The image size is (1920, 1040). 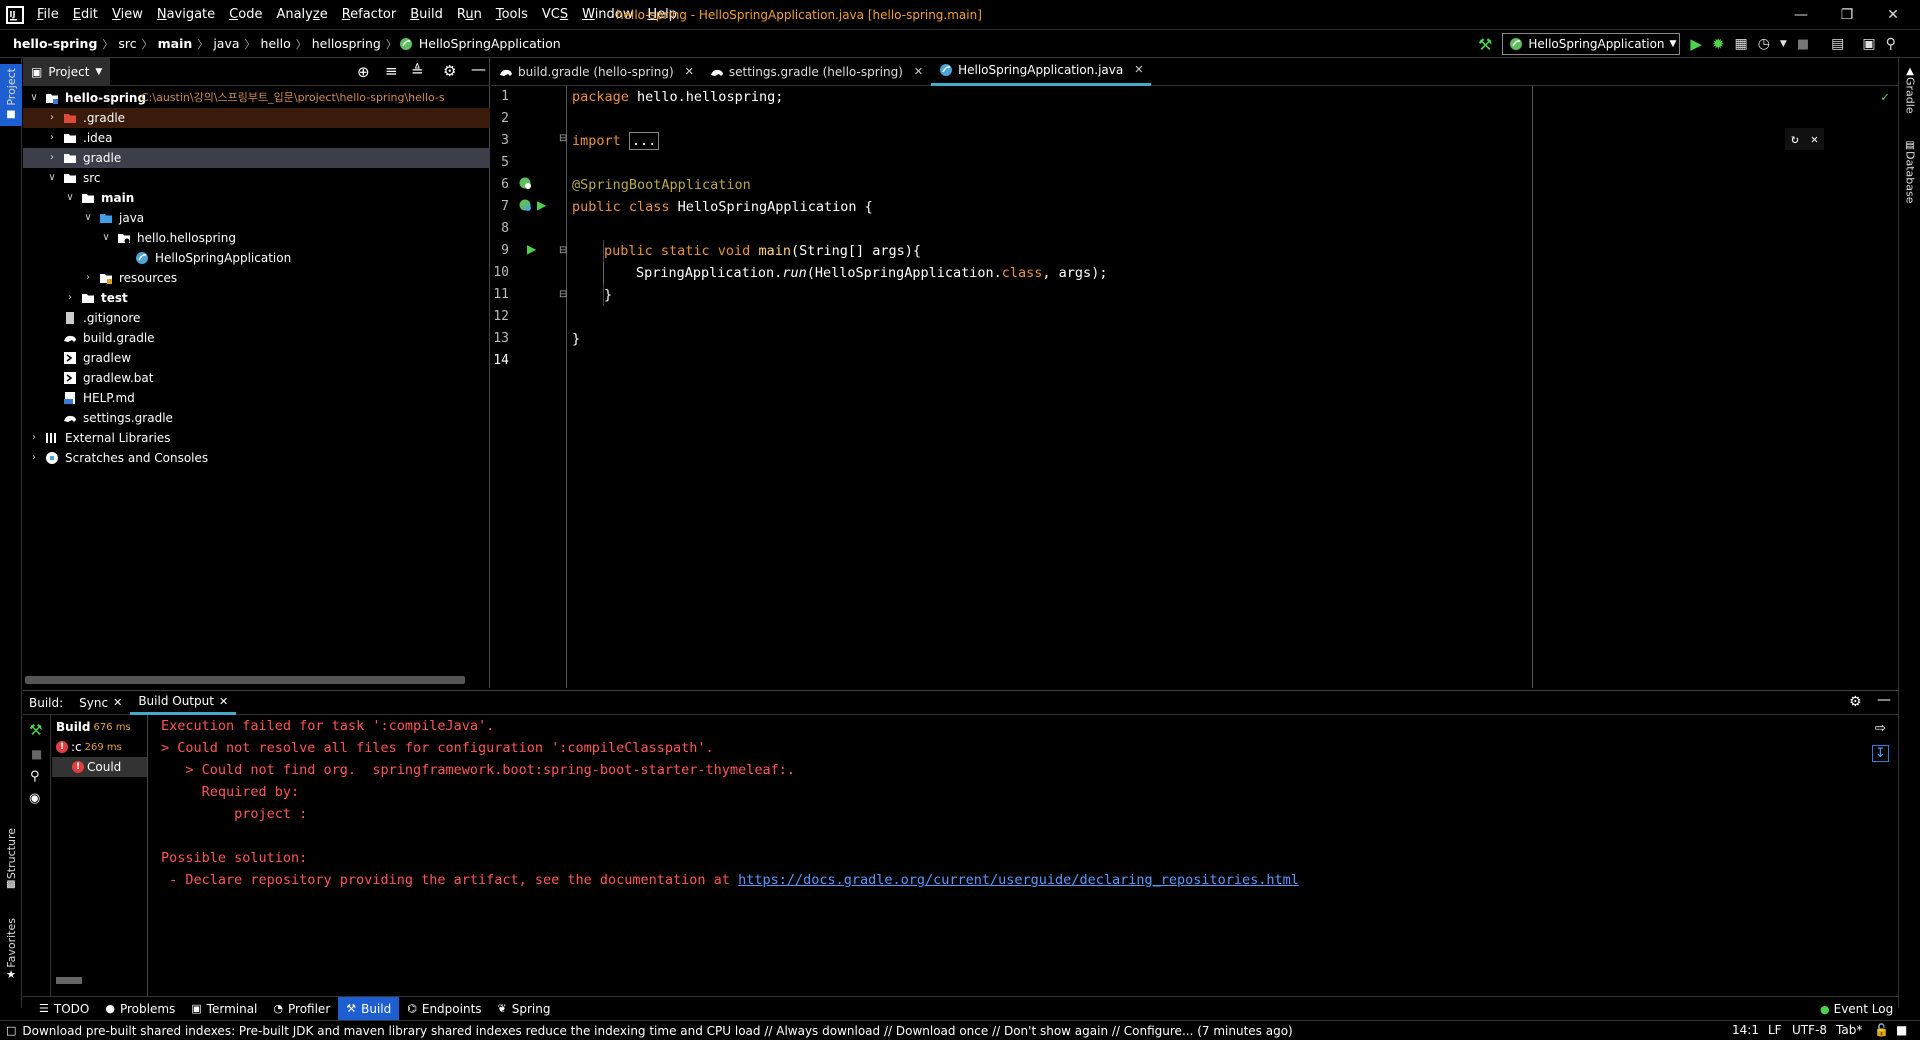 I want to click on tree-item: ∨ java, so click(x=256, y=218).